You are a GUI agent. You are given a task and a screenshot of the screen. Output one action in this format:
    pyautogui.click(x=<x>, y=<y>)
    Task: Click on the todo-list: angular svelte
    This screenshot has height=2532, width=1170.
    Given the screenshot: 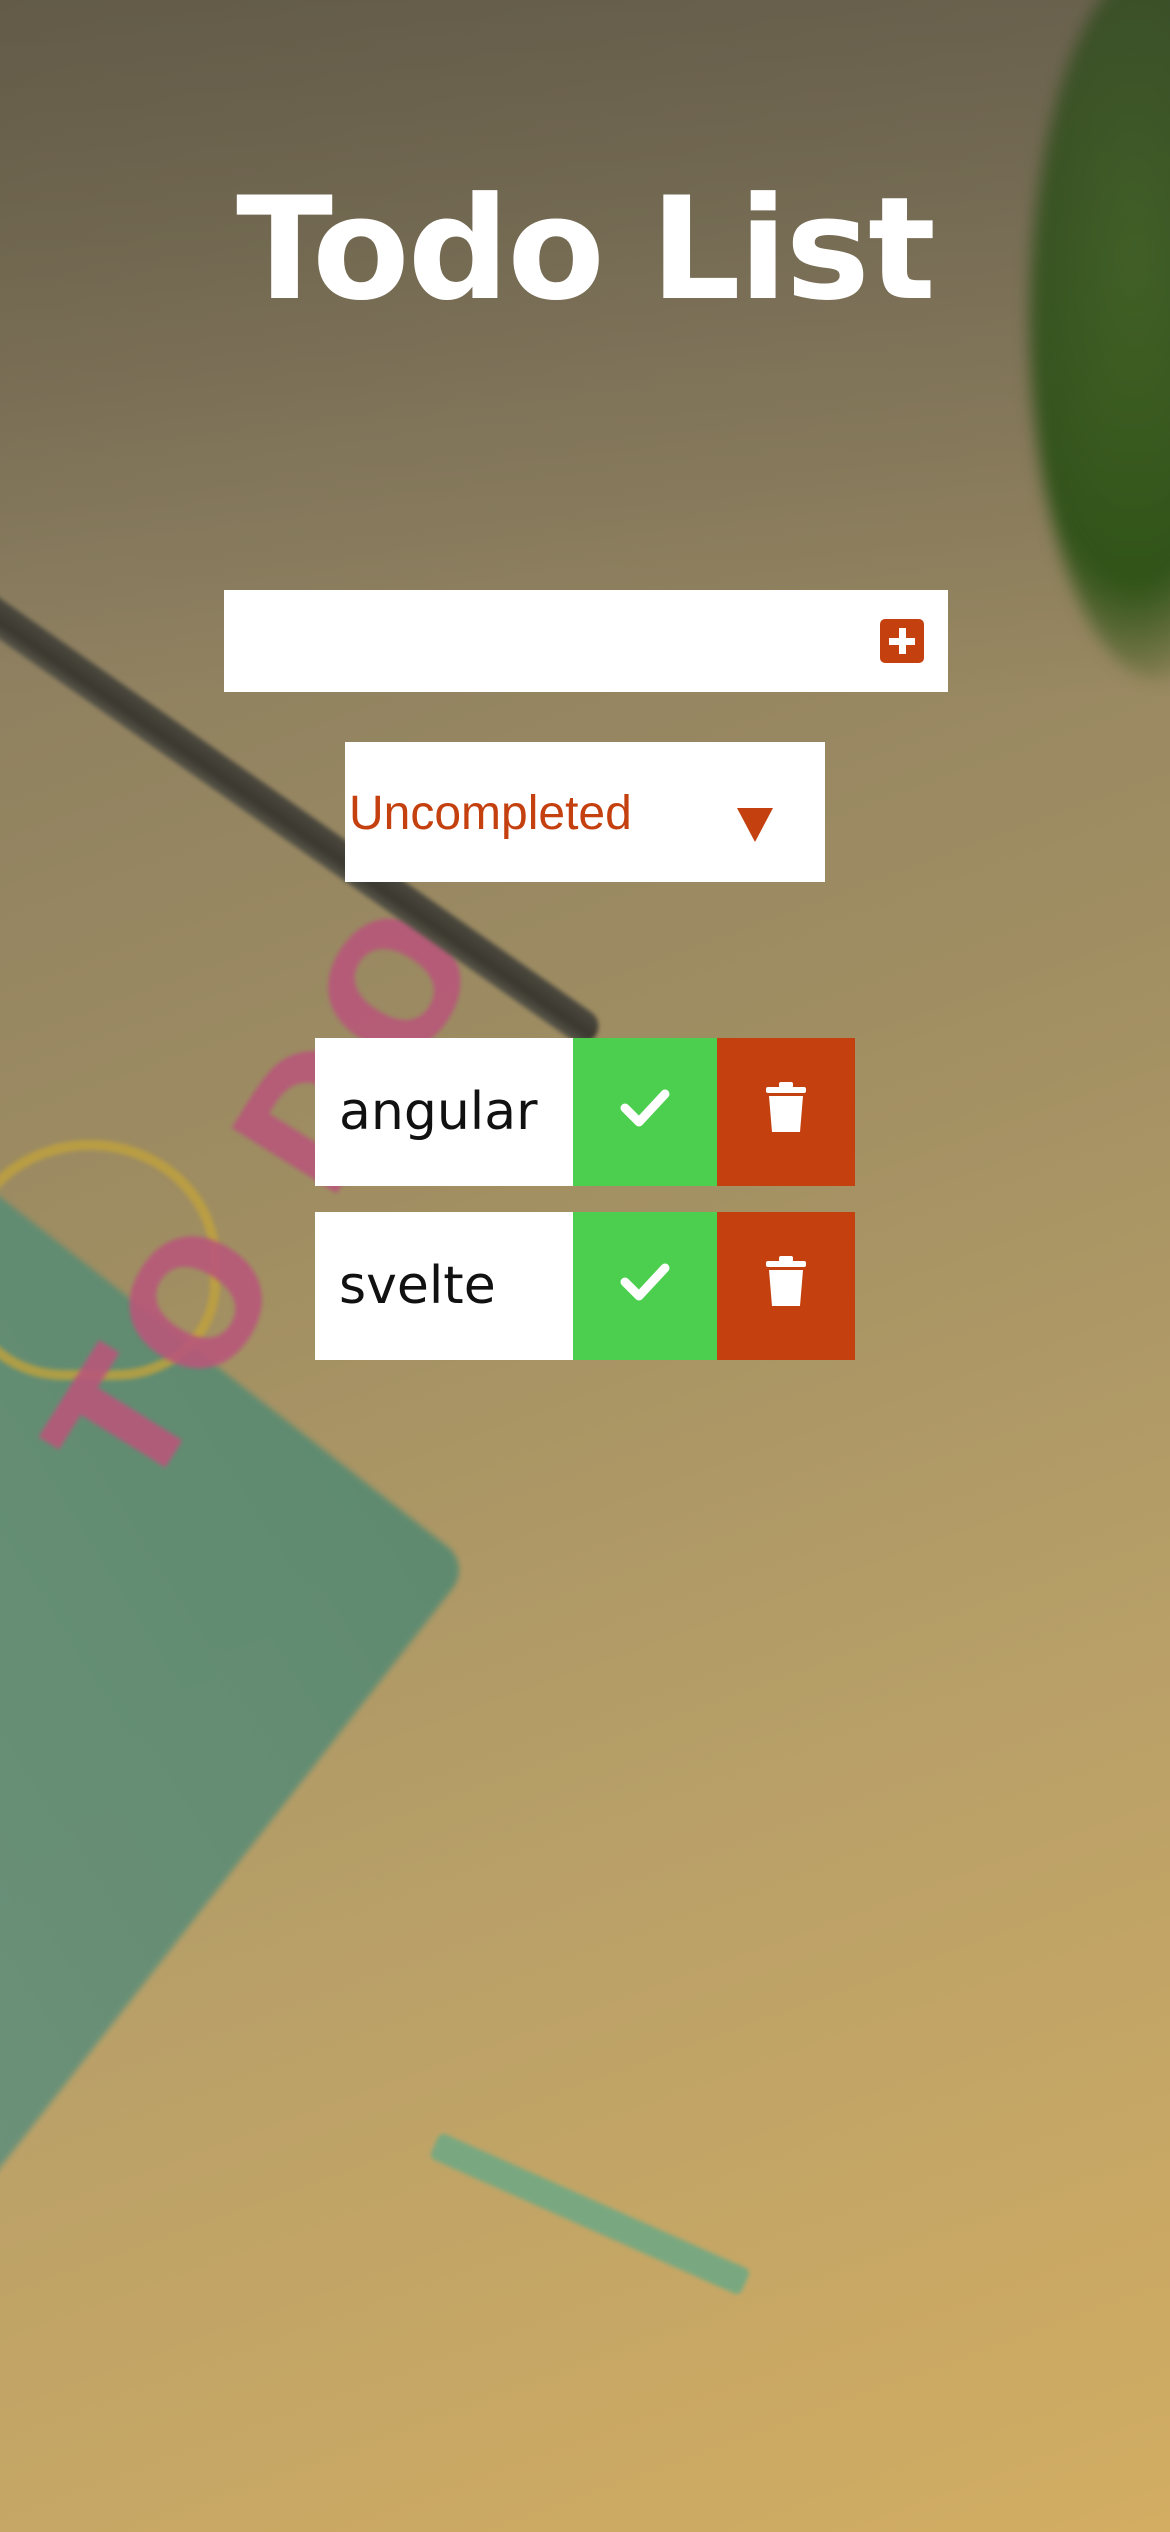 What is the action you would take?
    pyautogui.click(x=585, y=1212)
    